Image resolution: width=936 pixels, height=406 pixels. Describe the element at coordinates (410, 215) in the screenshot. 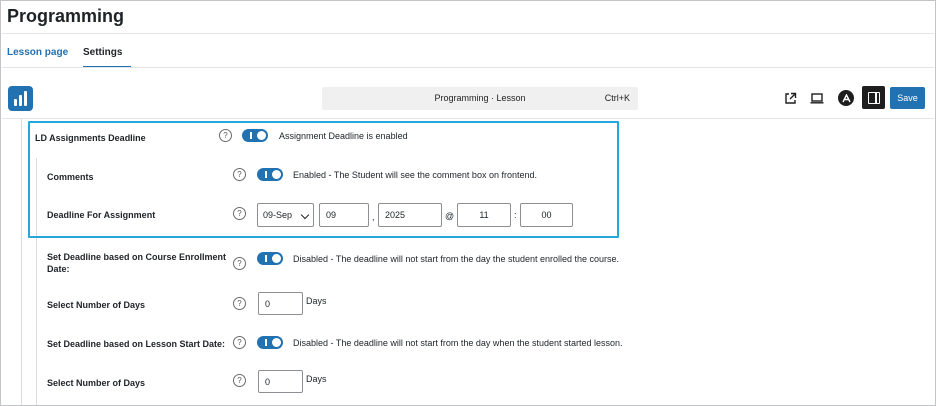

I see `deadline-year-input` at that location.